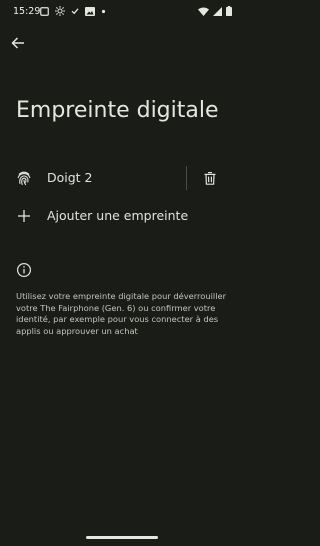  Describe the element at coordinates (24, 270) in the screenshot. I see `info-icon` at that location.